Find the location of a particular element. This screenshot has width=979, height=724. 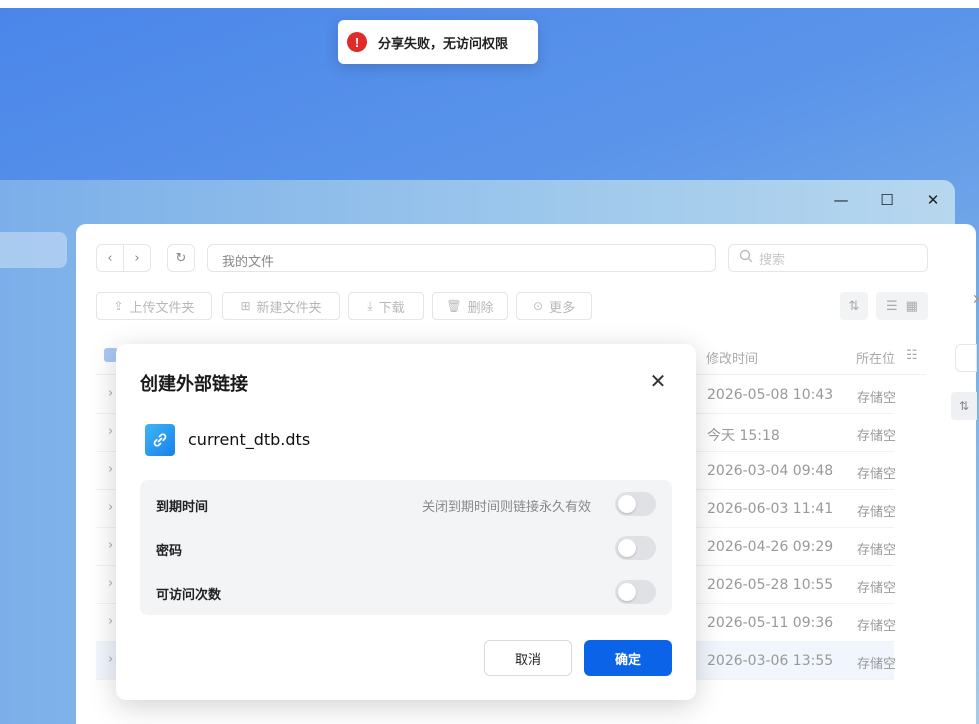

side-panel-input is located at coordinates (966, 358).